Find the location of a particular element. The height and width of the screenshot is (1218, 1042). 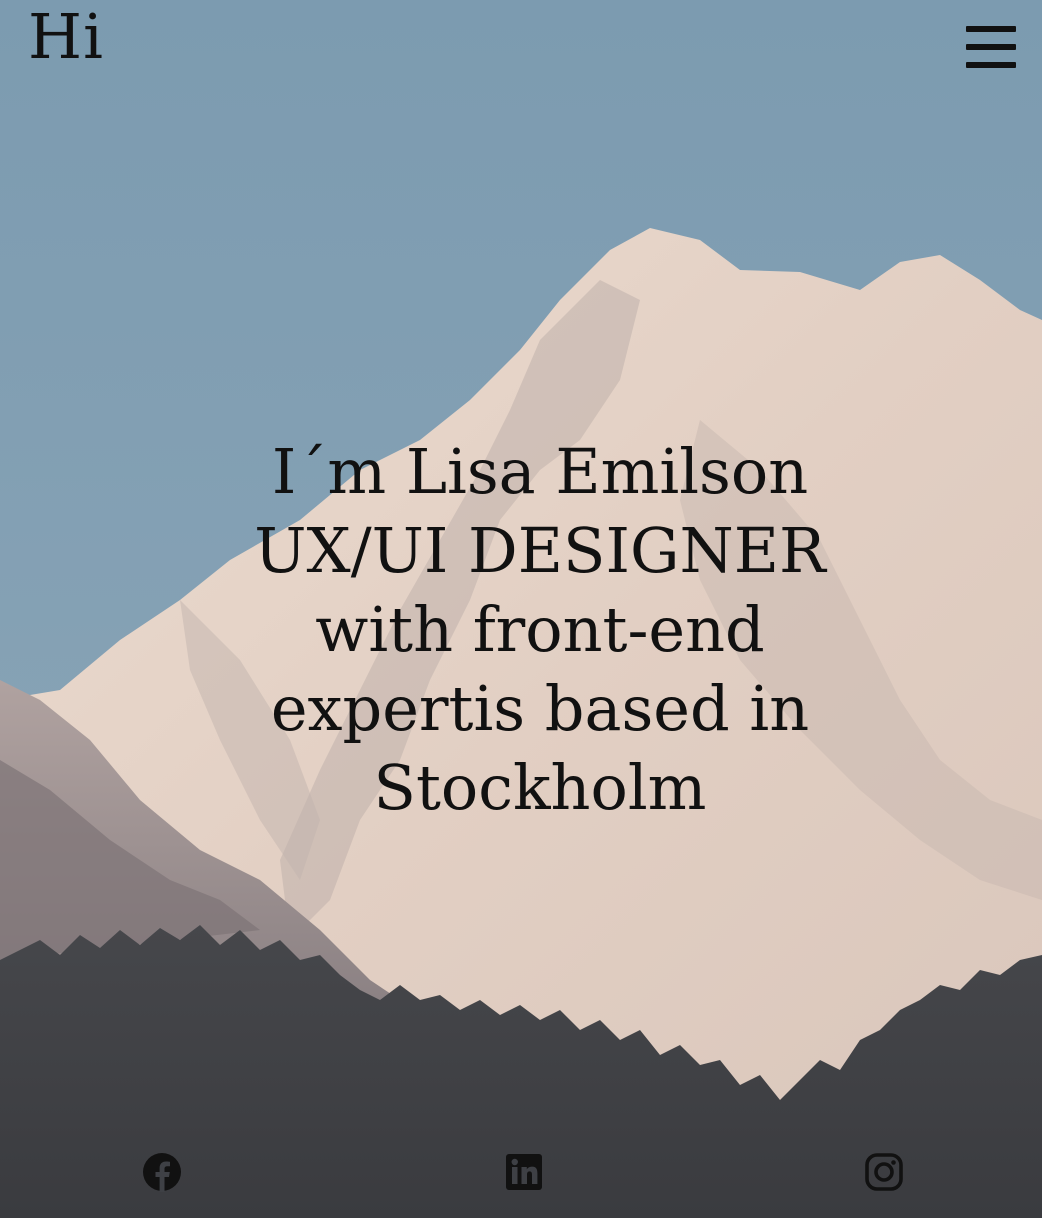

linkedin-icon is located at coordinates (524, 1172).